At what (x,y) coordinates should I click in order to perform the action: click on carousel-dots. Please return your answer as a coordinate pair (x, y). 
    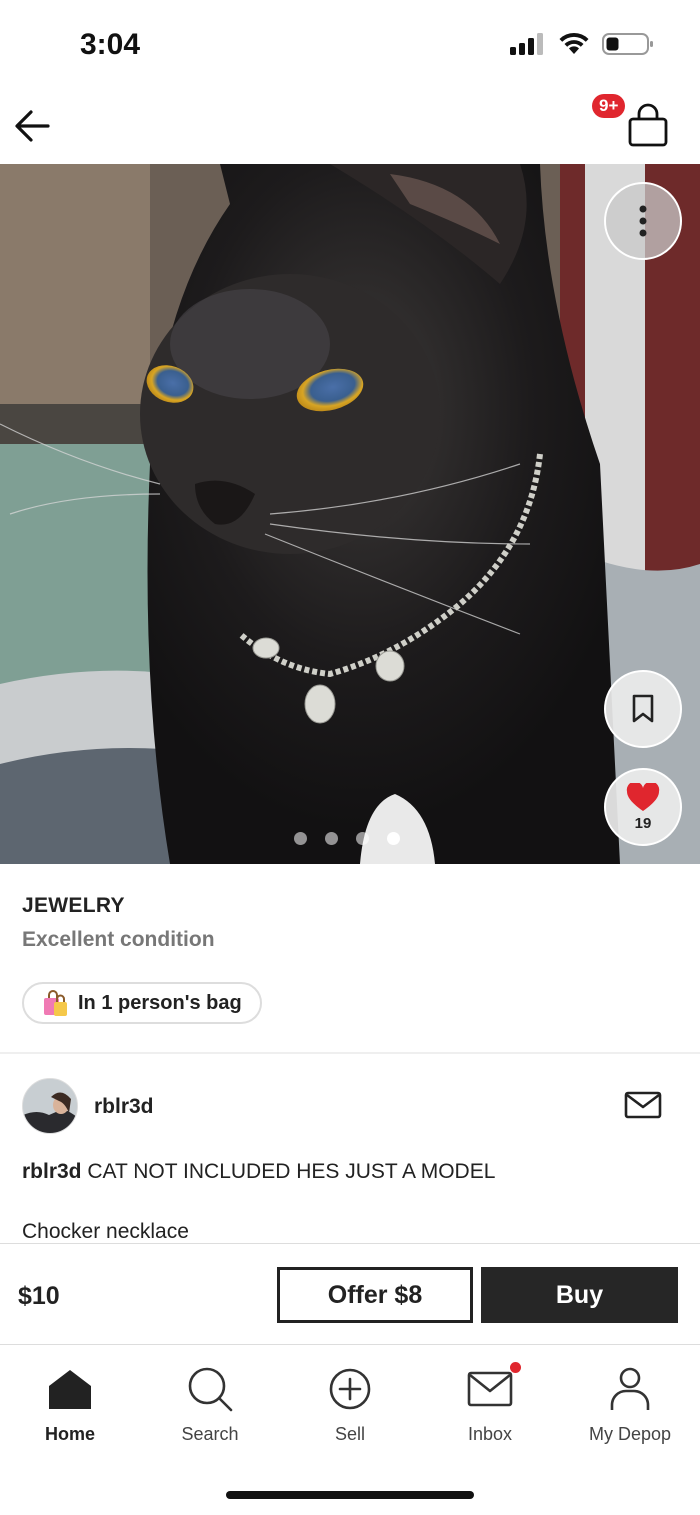
    Looking at the image, I should click on (347, 838).